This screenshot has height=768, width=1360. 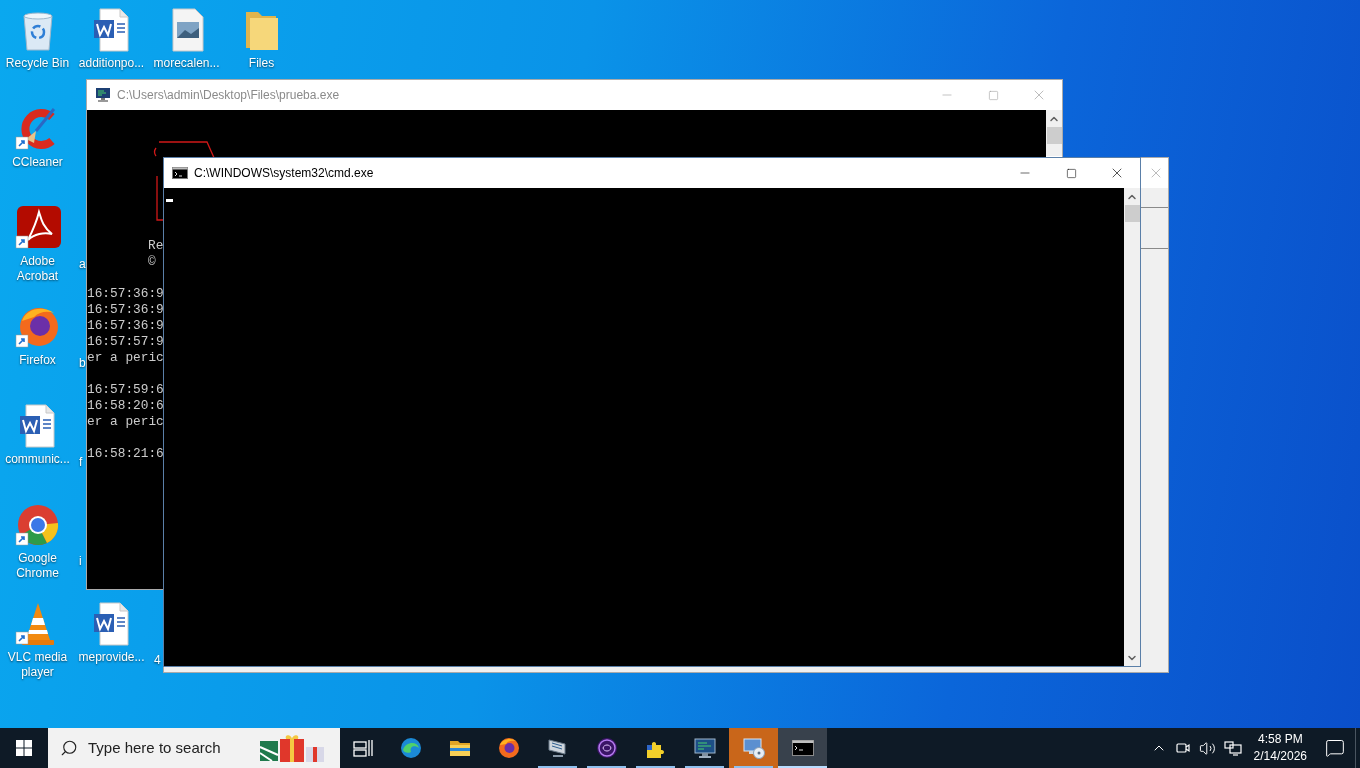 What do you see at coordinates (37, 37) in the screenshot?
I see `desktop-shortcut: Recycle Bin` at bounding box center [37, 37].